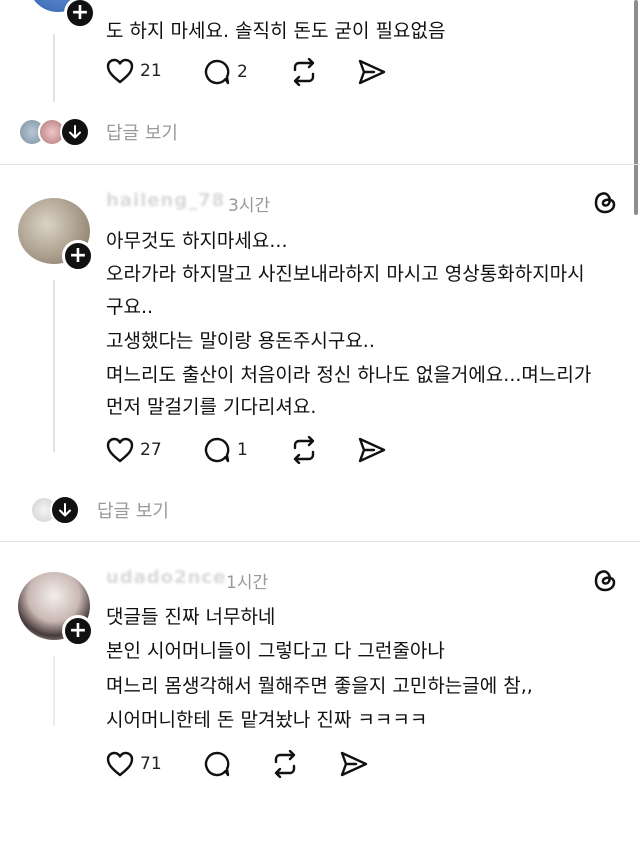 This screenshot has width=640, height=862. Describe the element at coordinates (165, 200) in the screenshot. I see `username: haileng_78` at that location.